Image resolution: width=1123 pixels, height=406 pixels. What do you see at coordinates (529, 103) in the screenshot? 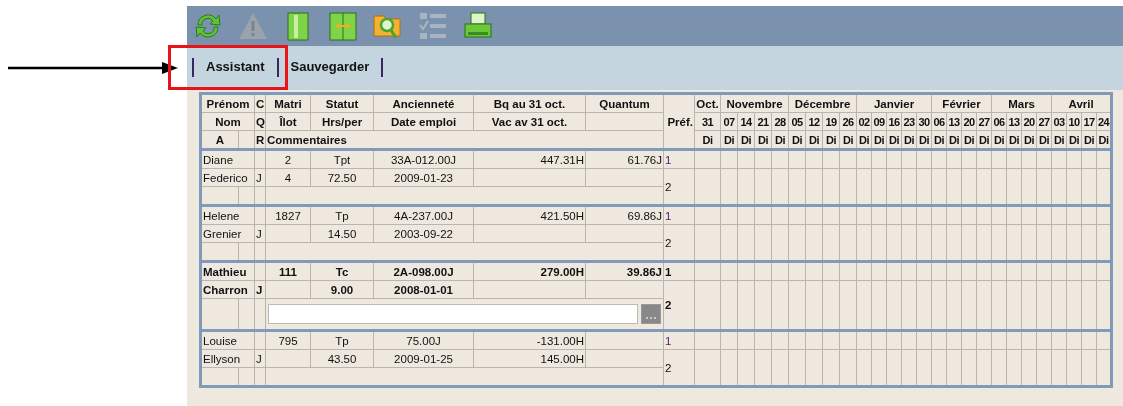
I see `column-header: Bq au 31 oct.` at bounding box center [529, 103].